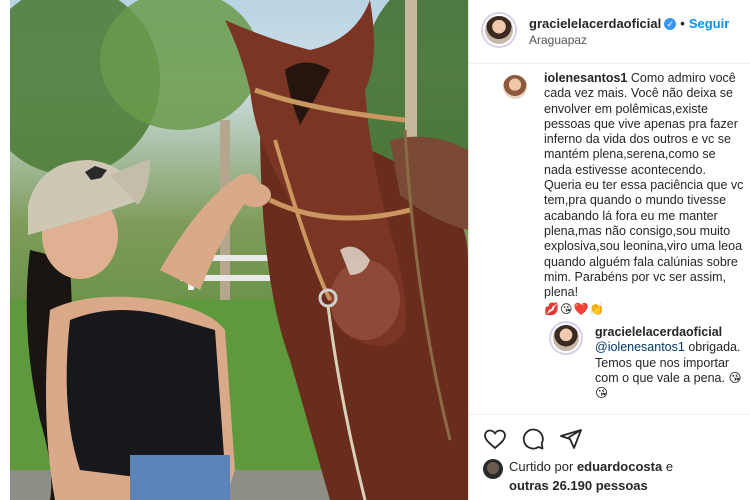 The width and height of the screenshot is (750, 500). Describe the element at coordinates (709, 23) in the screenshot. I see `follow-button: Seguir` at that location.